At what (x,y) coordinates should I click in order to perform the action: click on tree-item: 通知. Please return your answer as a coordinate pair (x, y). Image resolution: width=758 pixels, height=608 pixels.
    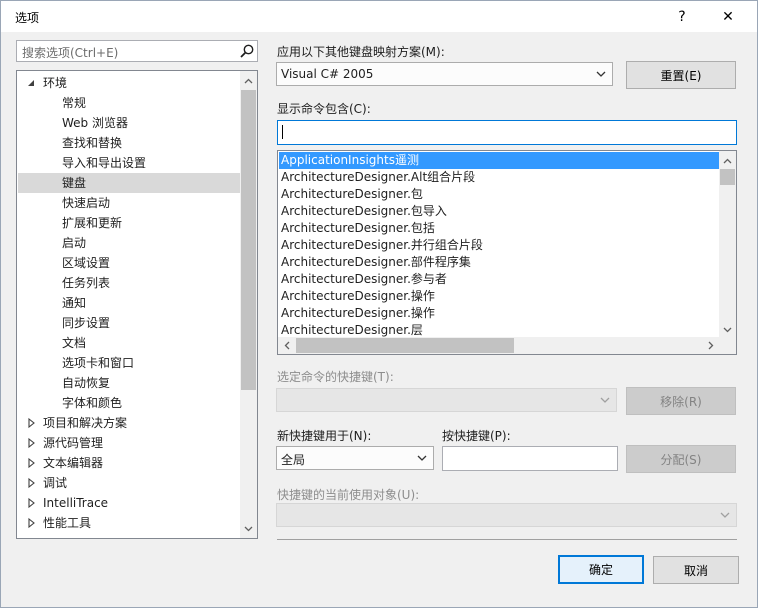
    Looking at the image, I should click on (129, 303).